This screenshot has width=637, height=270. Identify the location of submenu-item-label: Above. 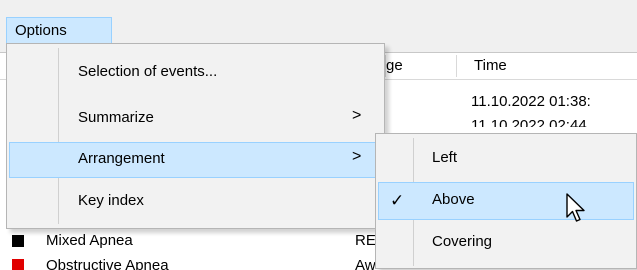
(453, 199).